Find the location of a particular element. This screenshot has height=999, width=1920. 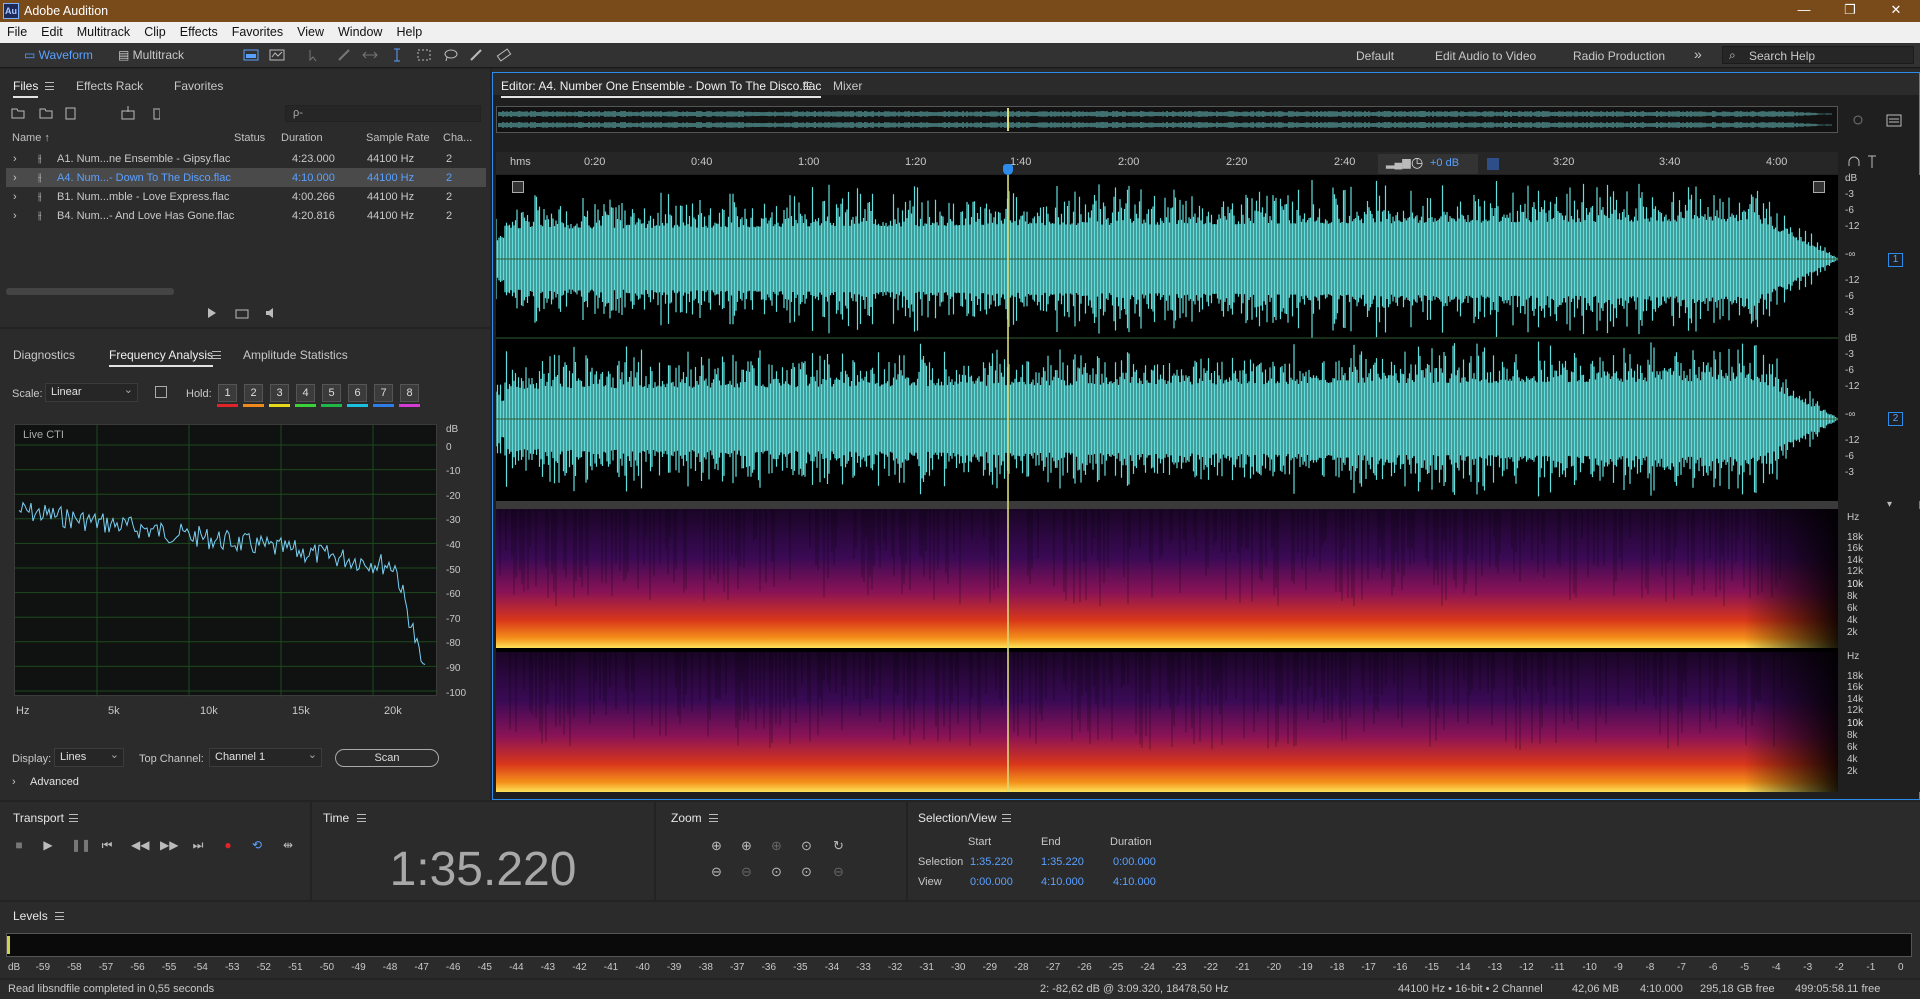

time-selection-tool-icon is located at coordinates (397, 55).